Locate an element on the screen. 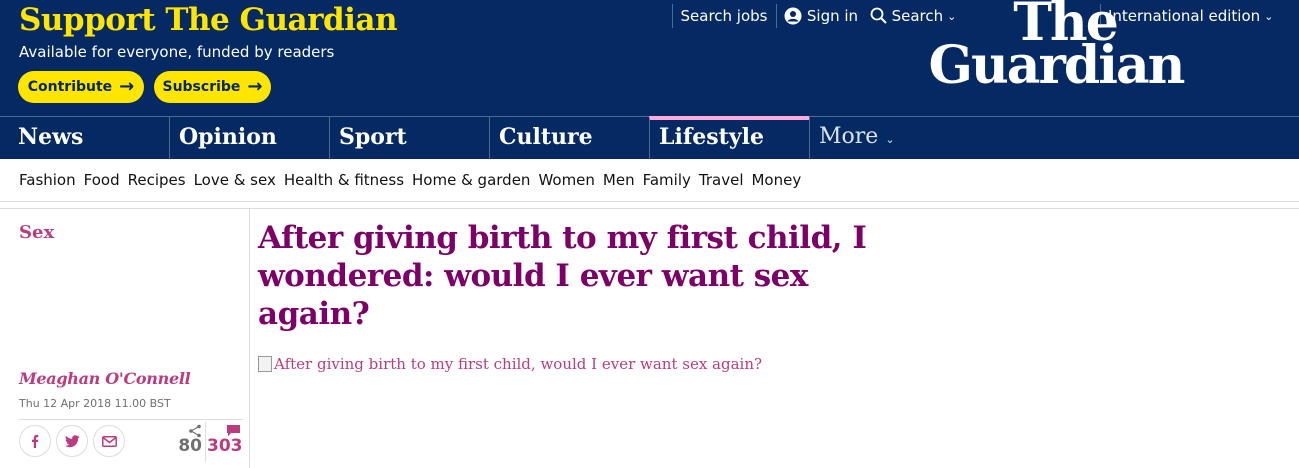 The image size is (1299, 468). more-label: More is located at coordinates (849, 136).